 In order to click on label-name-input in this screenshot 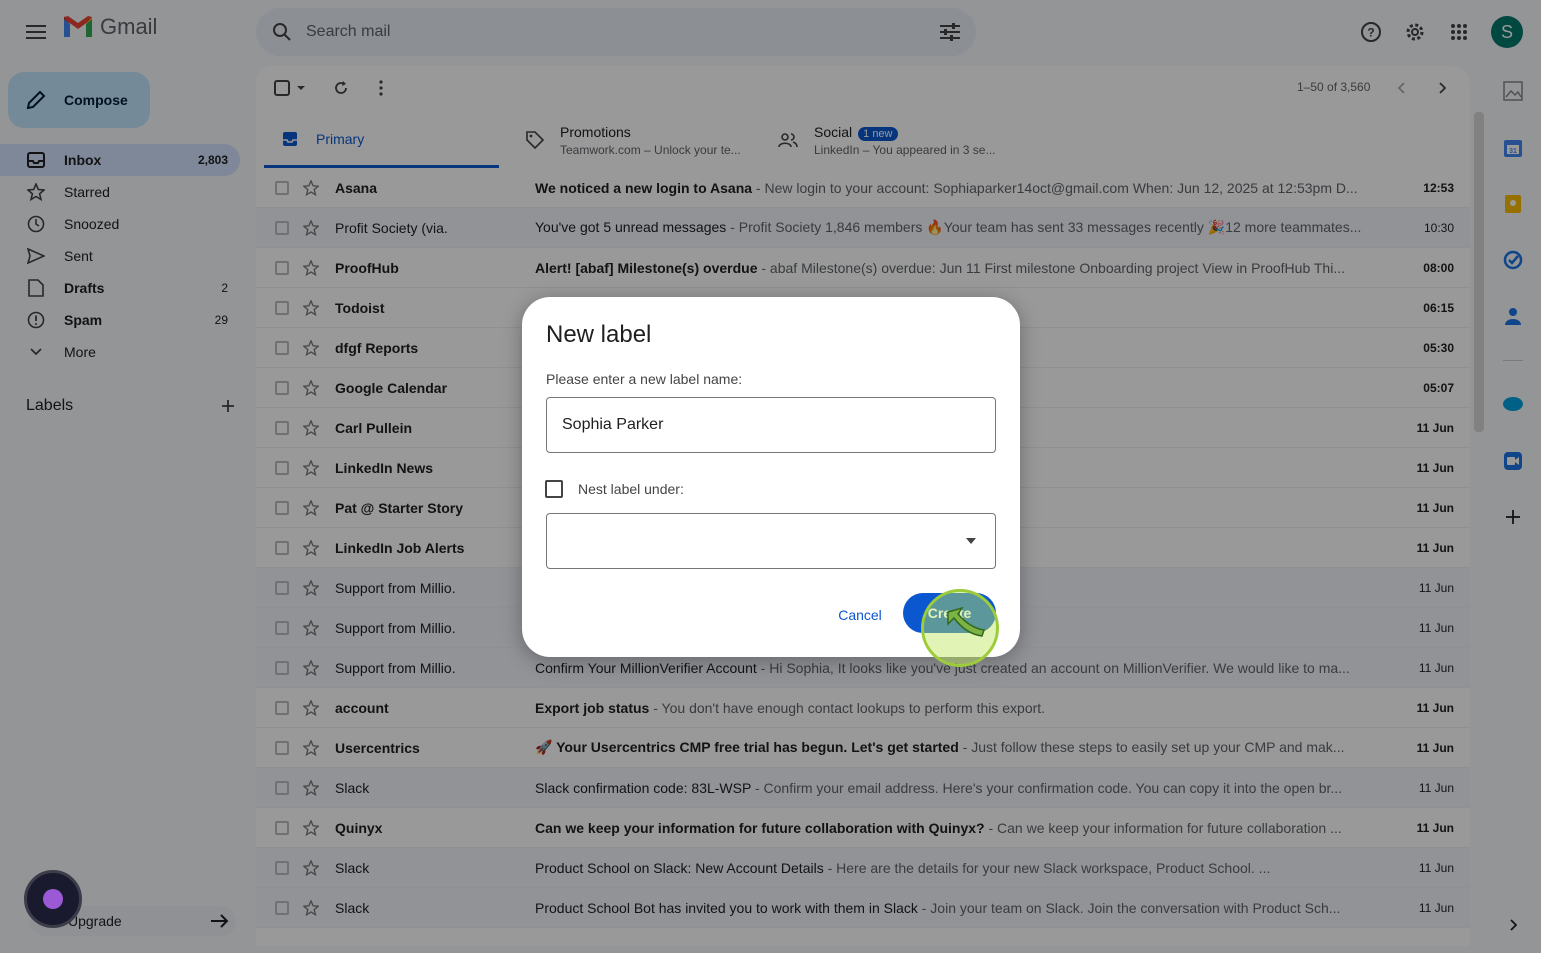, I will do `click(771, 425)`.